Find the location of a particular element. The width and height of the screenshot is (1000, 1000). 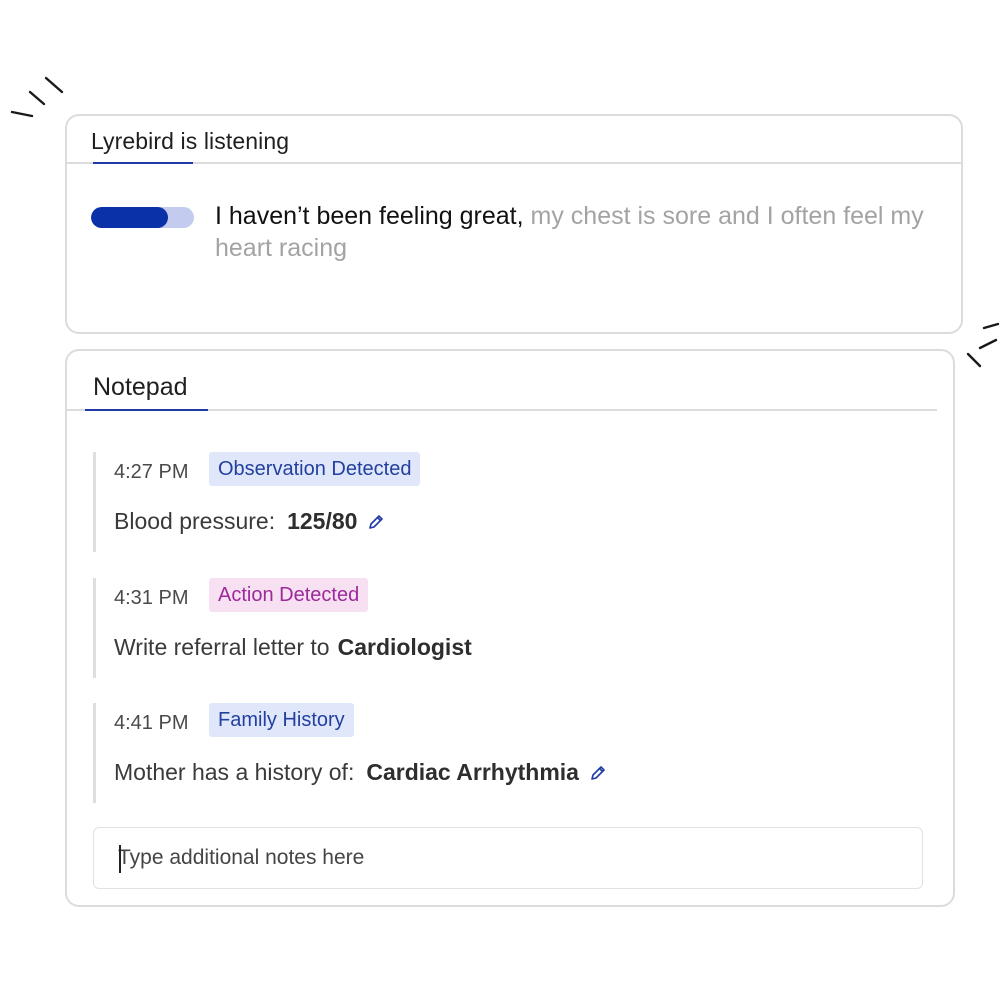

entry-time: 4:31 PM is located at coordinates (151, 598).